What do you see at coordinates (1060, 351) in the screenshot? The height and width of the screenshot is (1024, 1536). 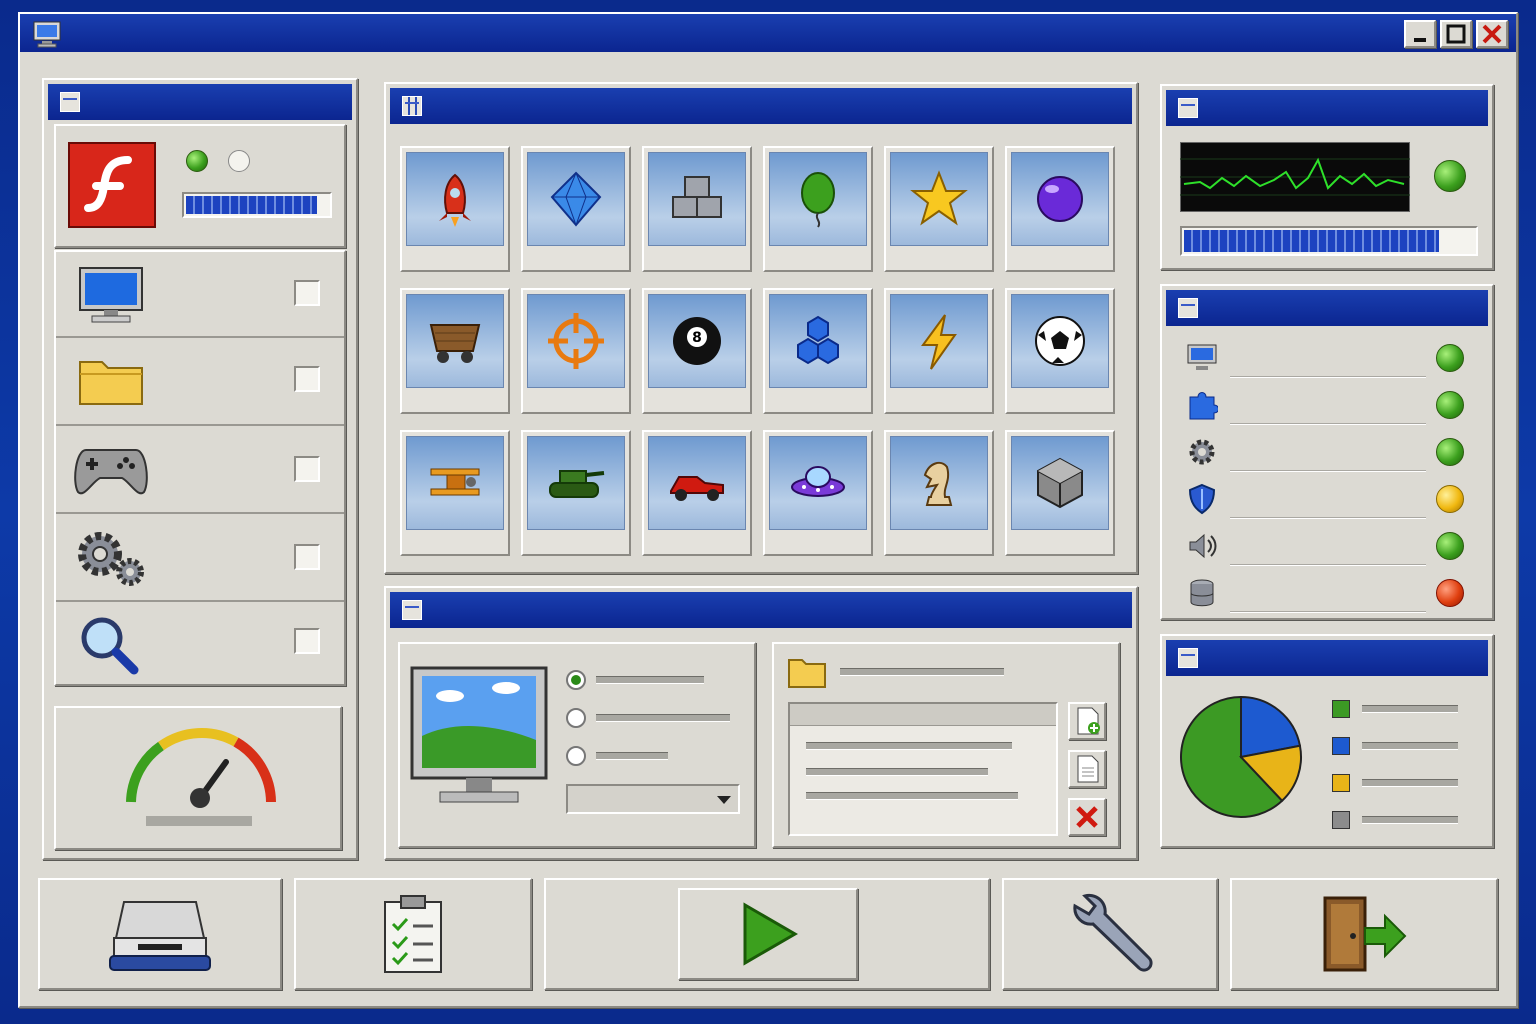 I see `game-tile-soccer-ball` at bounding box center [1060, 351].